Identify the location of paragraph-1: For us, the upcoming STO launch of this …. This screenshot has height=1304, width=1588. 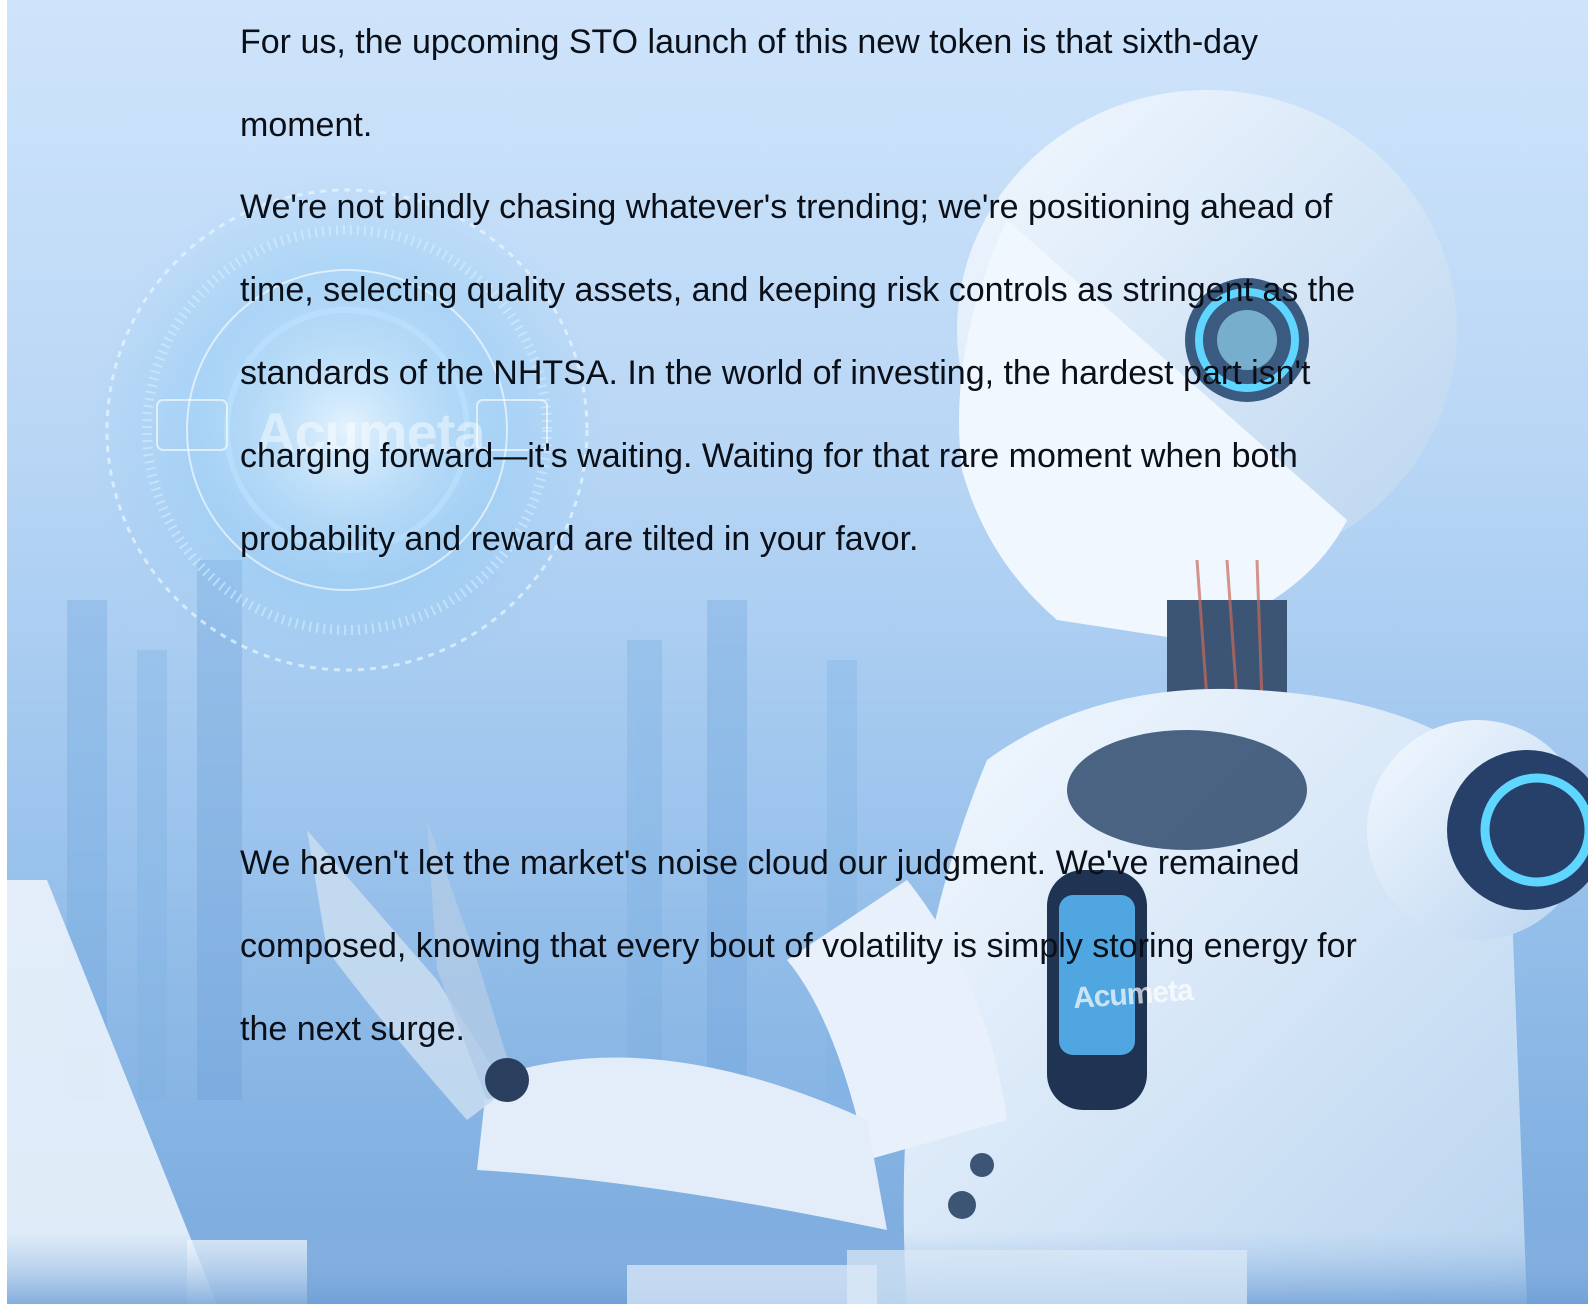
(749, 83).